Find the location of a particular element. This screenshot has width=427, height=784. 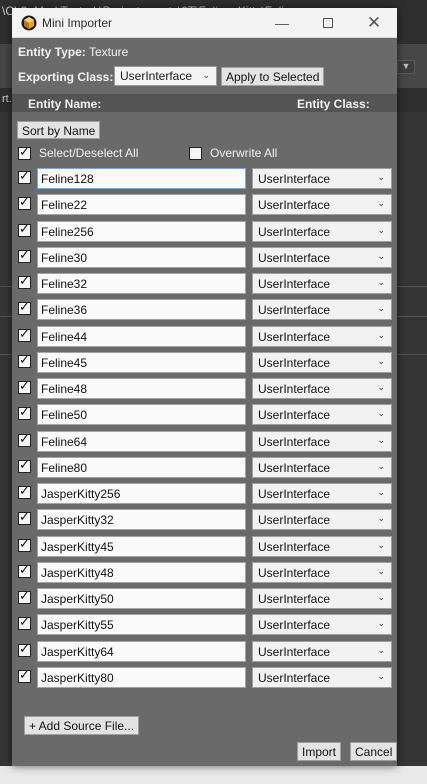

entity-row: ✓ JasperKitty64 UserInterface ⌄ is located at coordinates (204, 651).